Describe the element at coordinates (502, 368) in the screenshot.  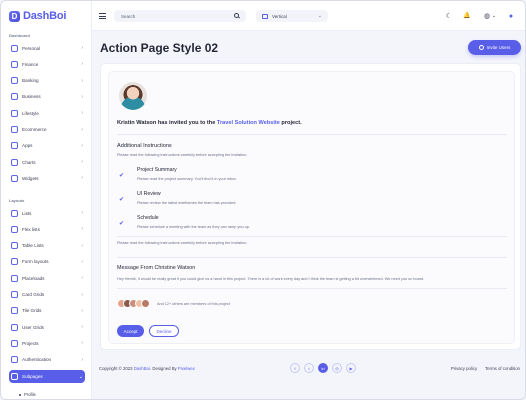
I see `terms-link: Terms of condition` at that location.